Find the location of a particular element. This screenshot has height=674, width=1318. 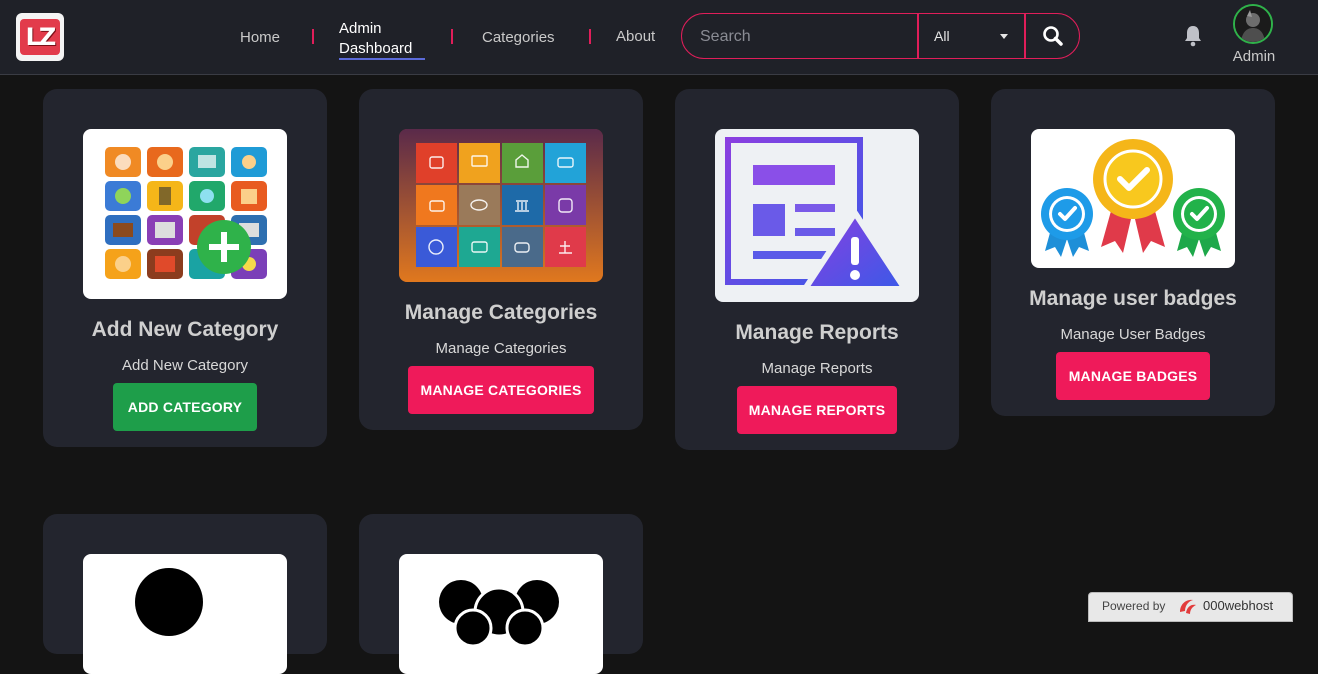

card-subtitle: Manage User Badges is located at coordinates (1133, 334).